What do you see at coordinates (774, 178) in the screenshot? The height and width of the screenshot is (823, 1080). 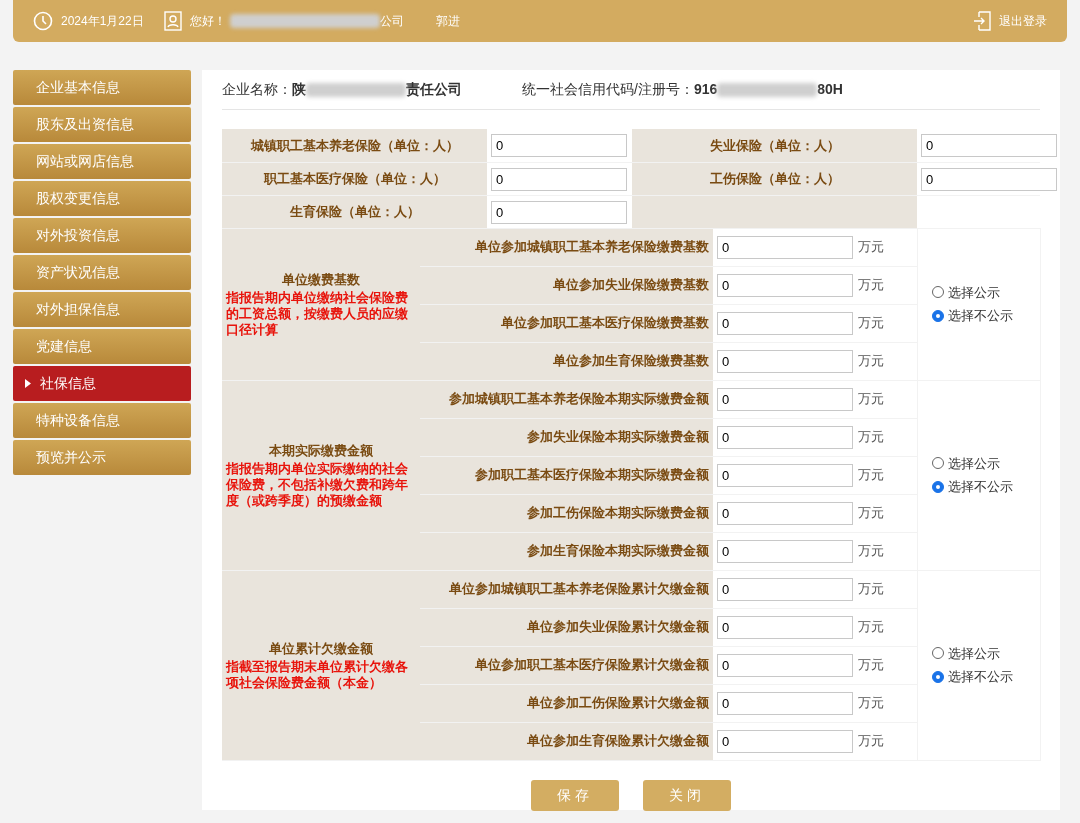 I see `field-label: 工伤保险（单位：人）` at bounding box center [774, 178].